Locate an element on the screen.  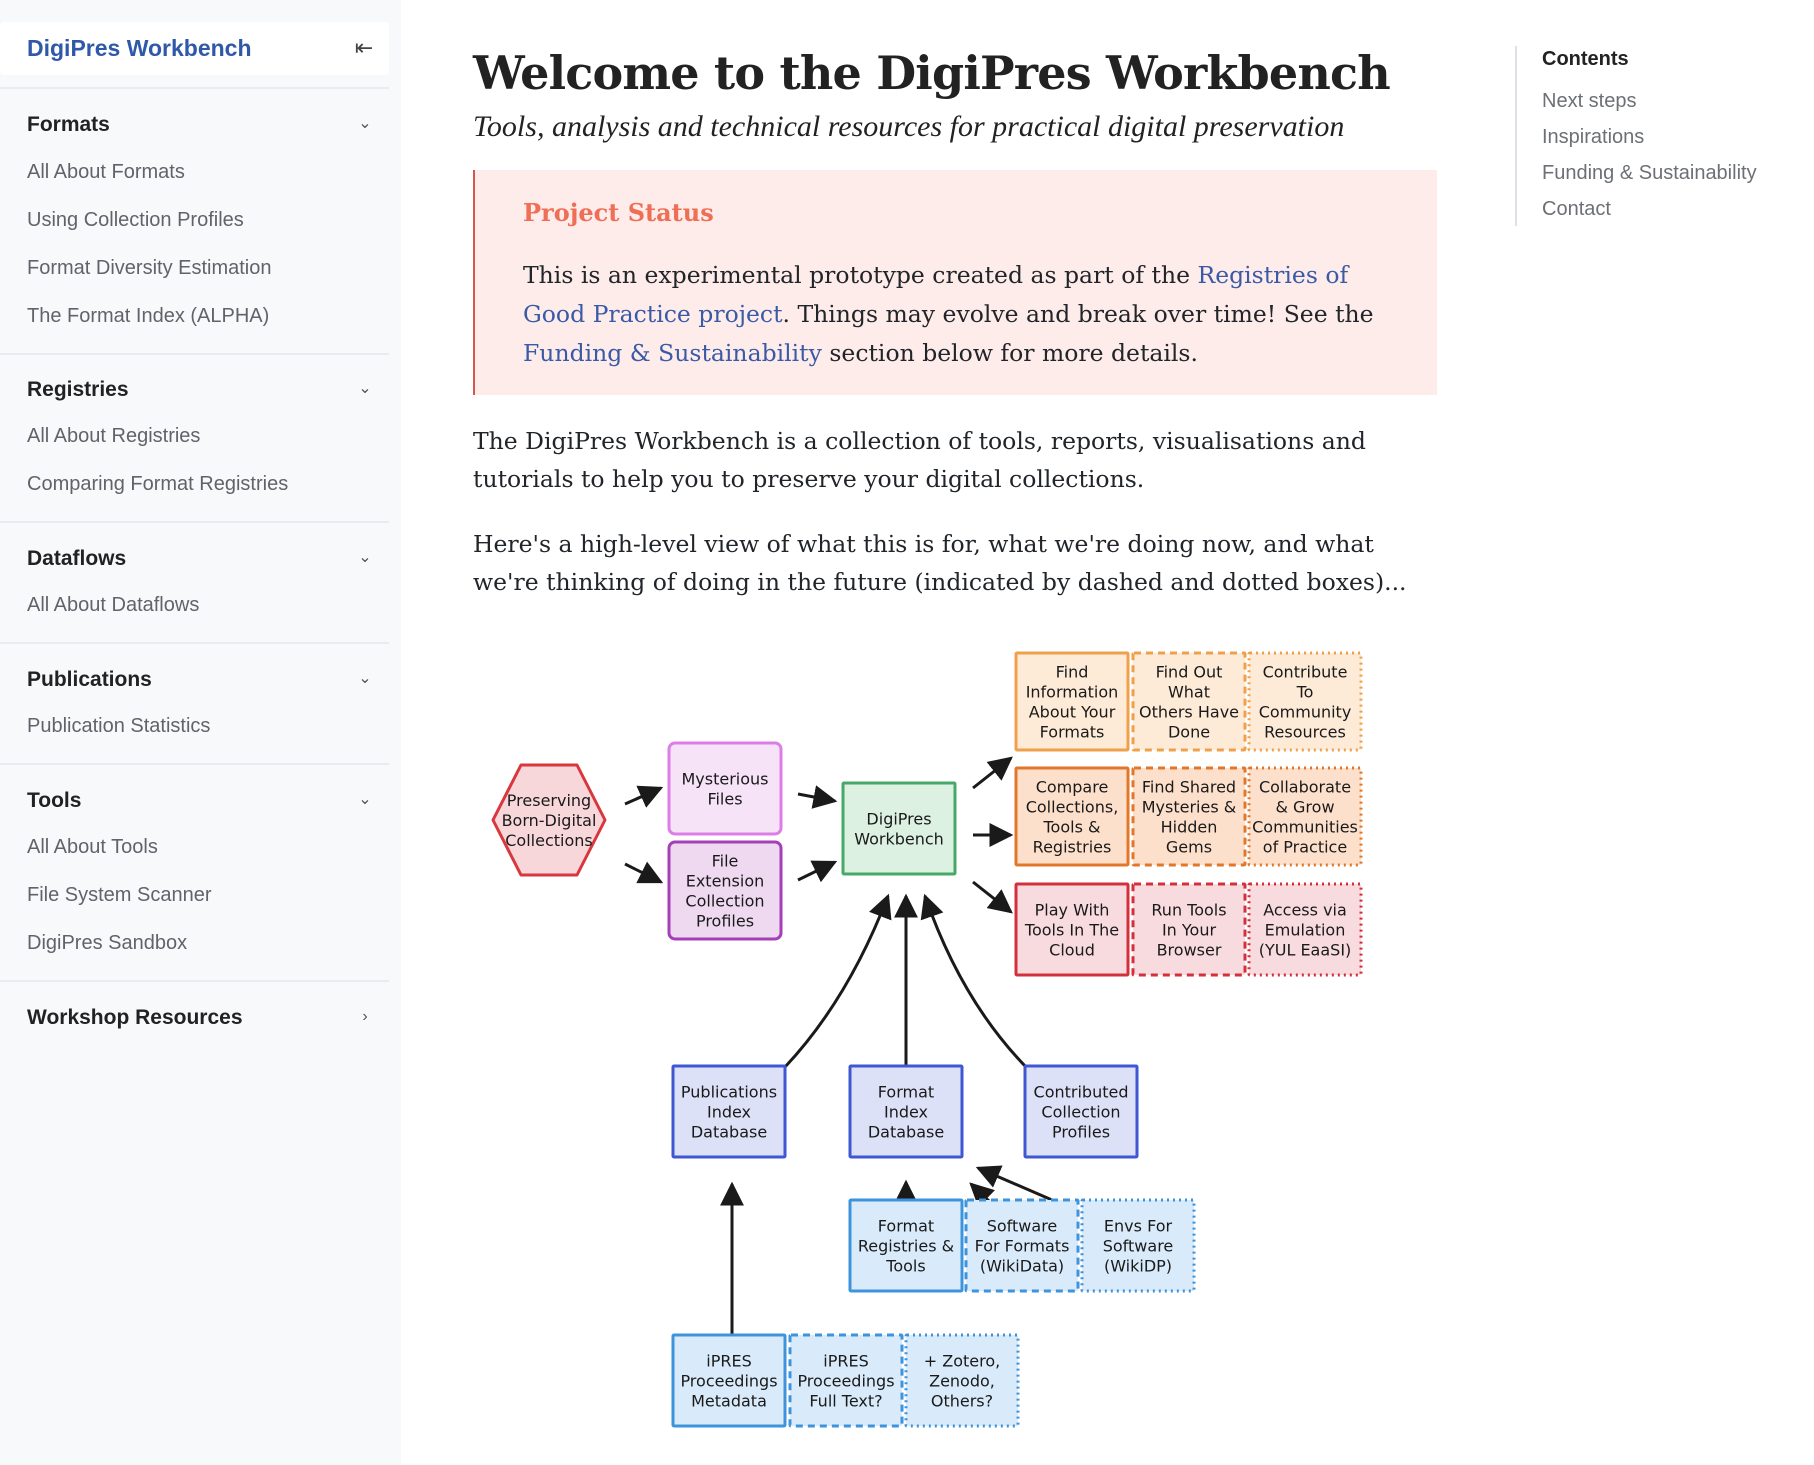
sidebar-item-publication-statistics: Publication Statistics is located at coordinates (118, 726).